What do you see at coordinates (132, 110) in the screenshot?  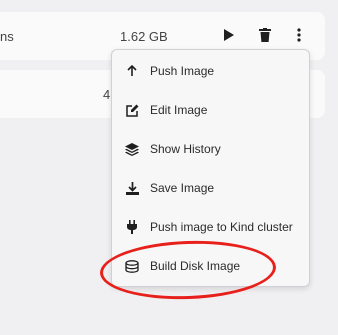 I see `edit-icon` at bounding box center [132, 110].